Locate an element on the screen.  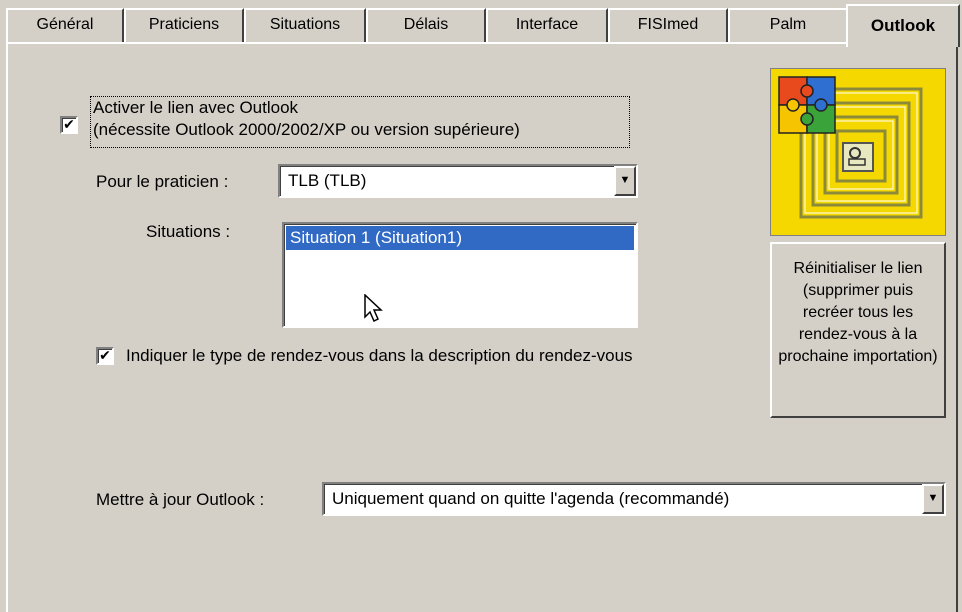
tab-praticiens: Praticiens is located at coordinates (184, 25).